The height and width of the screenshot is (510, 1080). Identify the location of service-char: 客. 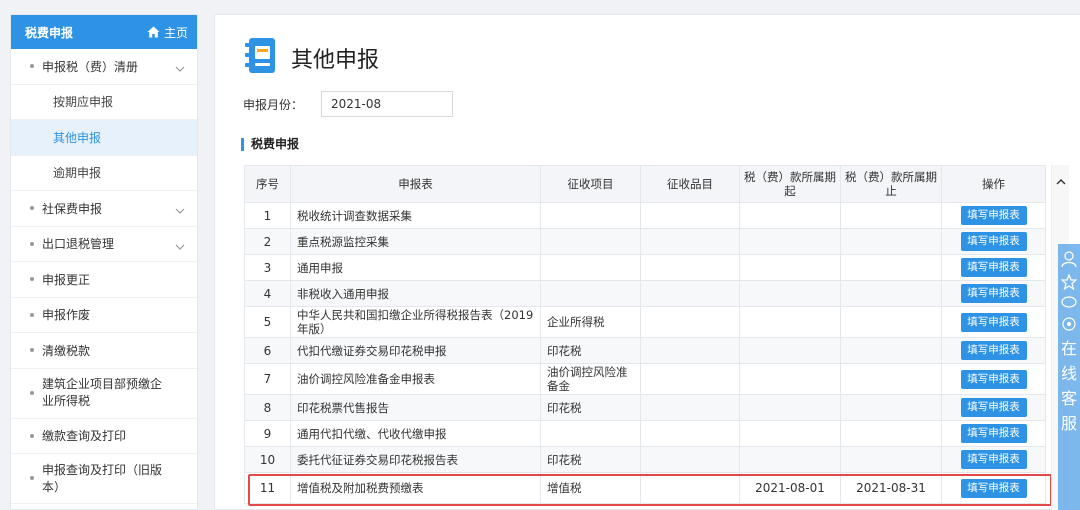
(1068, 398).